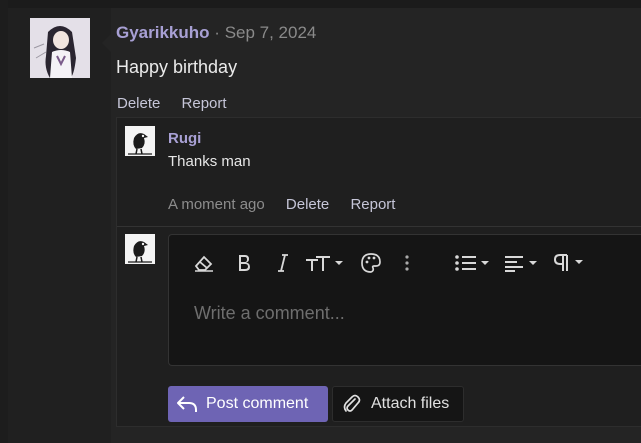 Image resolution: width=641 pixels, height=443 pixels. What do you see at coordinates (187, 404) in the screenshot?
I see `reply-arrow-icon` at bounding box center [187, 404].